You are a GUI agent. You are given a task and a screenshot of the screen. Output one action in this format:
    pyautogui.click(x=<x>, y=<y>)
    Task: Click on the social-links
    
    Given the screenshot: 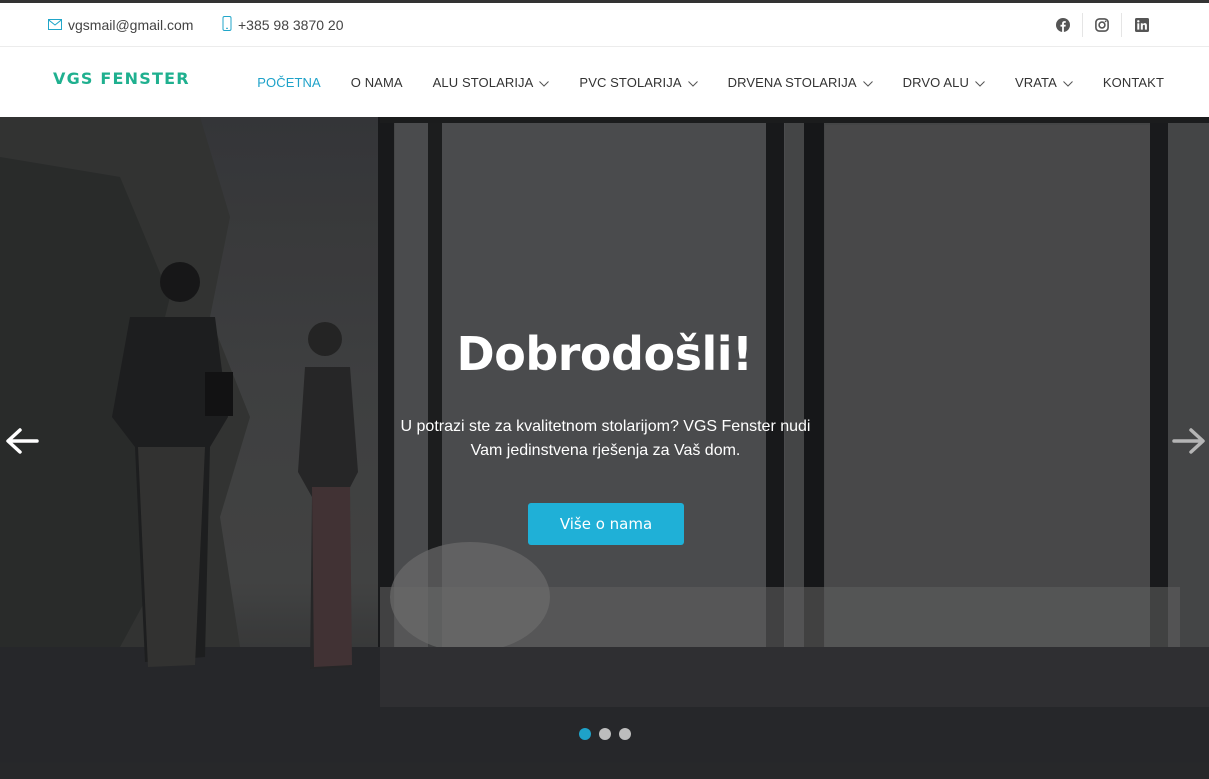 What is the action you would take?
    pyautogui.click(x=1102, y=25)
    